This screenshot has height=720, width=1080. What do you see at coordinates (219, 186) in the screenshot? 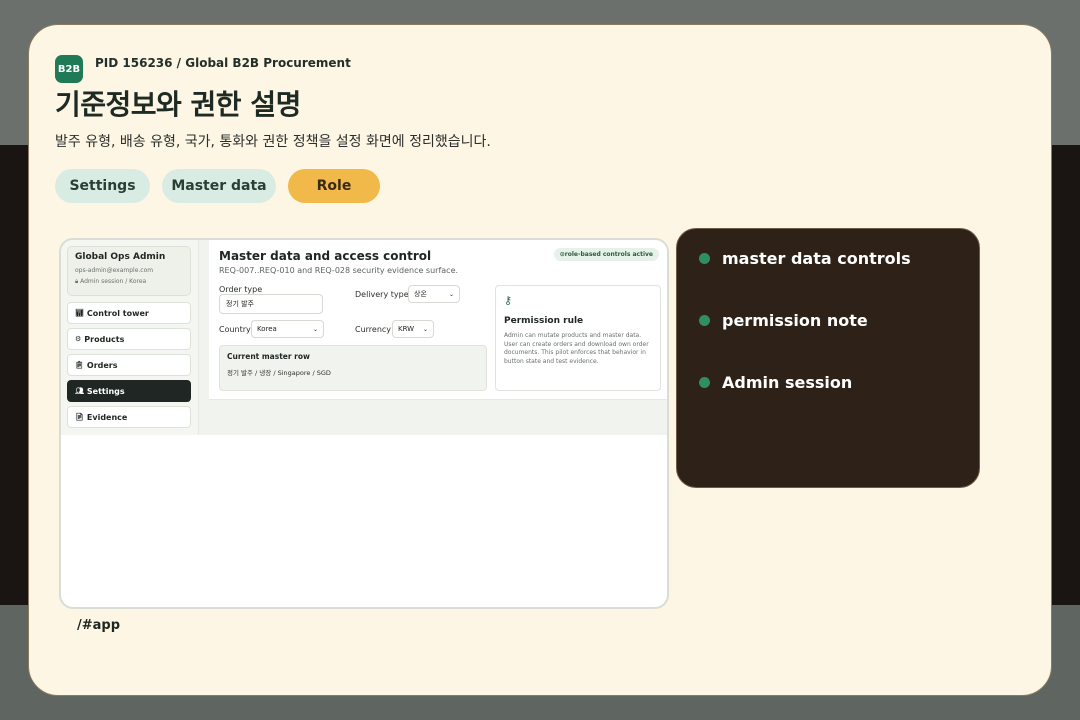
I see `chip-master-data: Master data` at bounding box center [219, 186].